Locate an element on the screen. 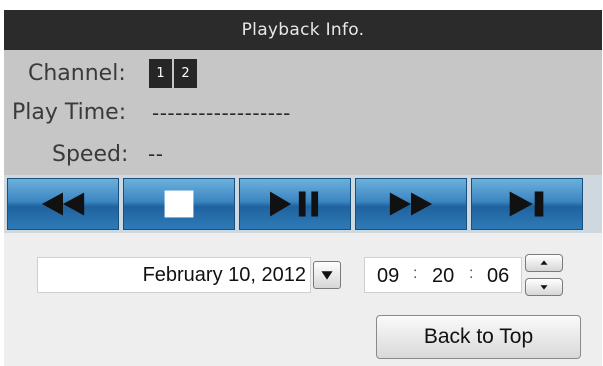 The width and height of the screenshot is (603, 366). chevron-up-icon is located at coordinates (544, 262).